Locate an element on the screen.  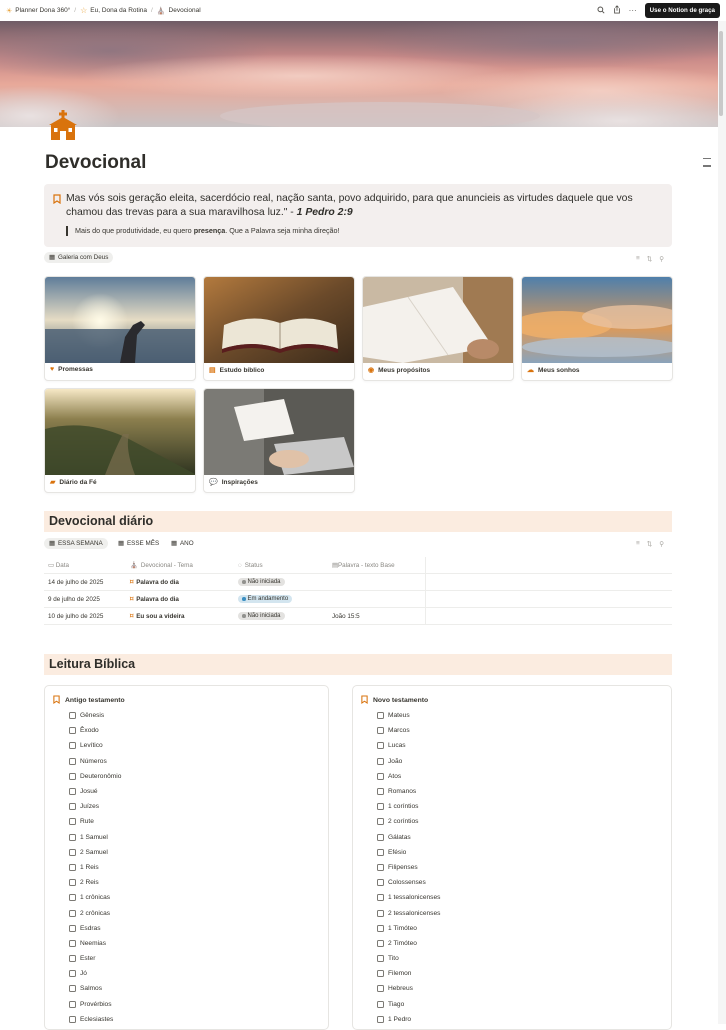
share-icon is located at coordinates (617, 10).